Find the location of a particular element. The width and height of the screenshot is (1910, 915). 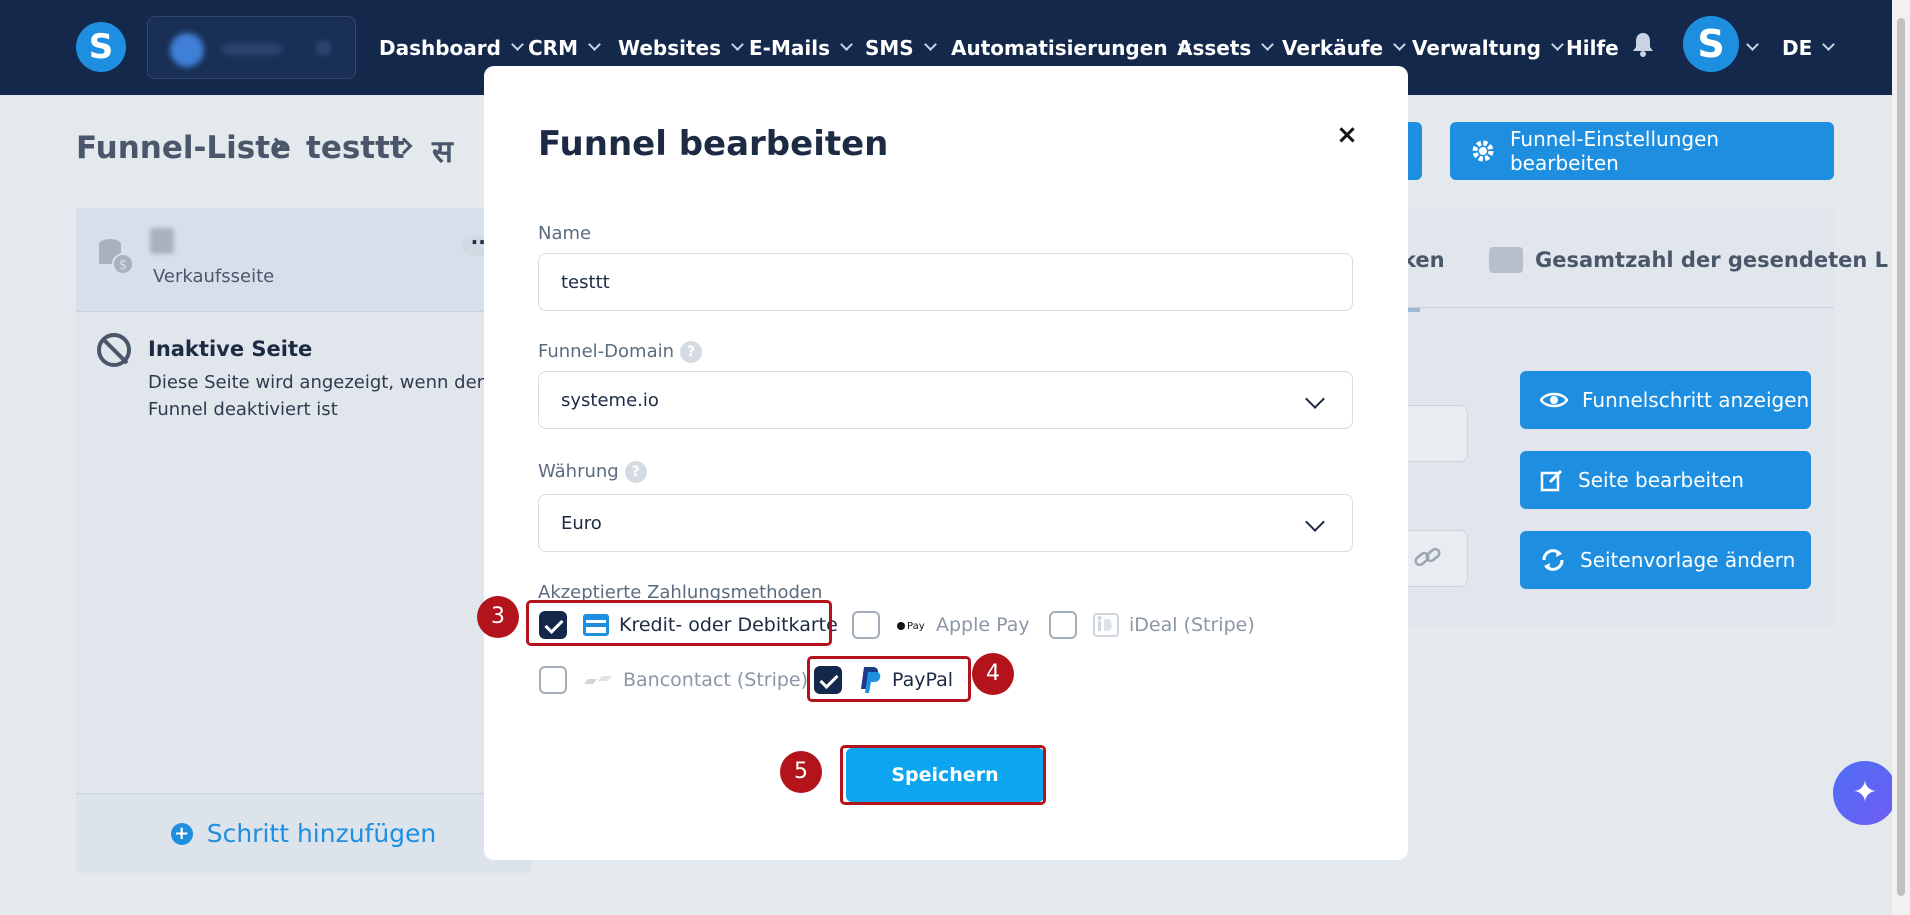

users-icon is located at coordinates (1506, 260).